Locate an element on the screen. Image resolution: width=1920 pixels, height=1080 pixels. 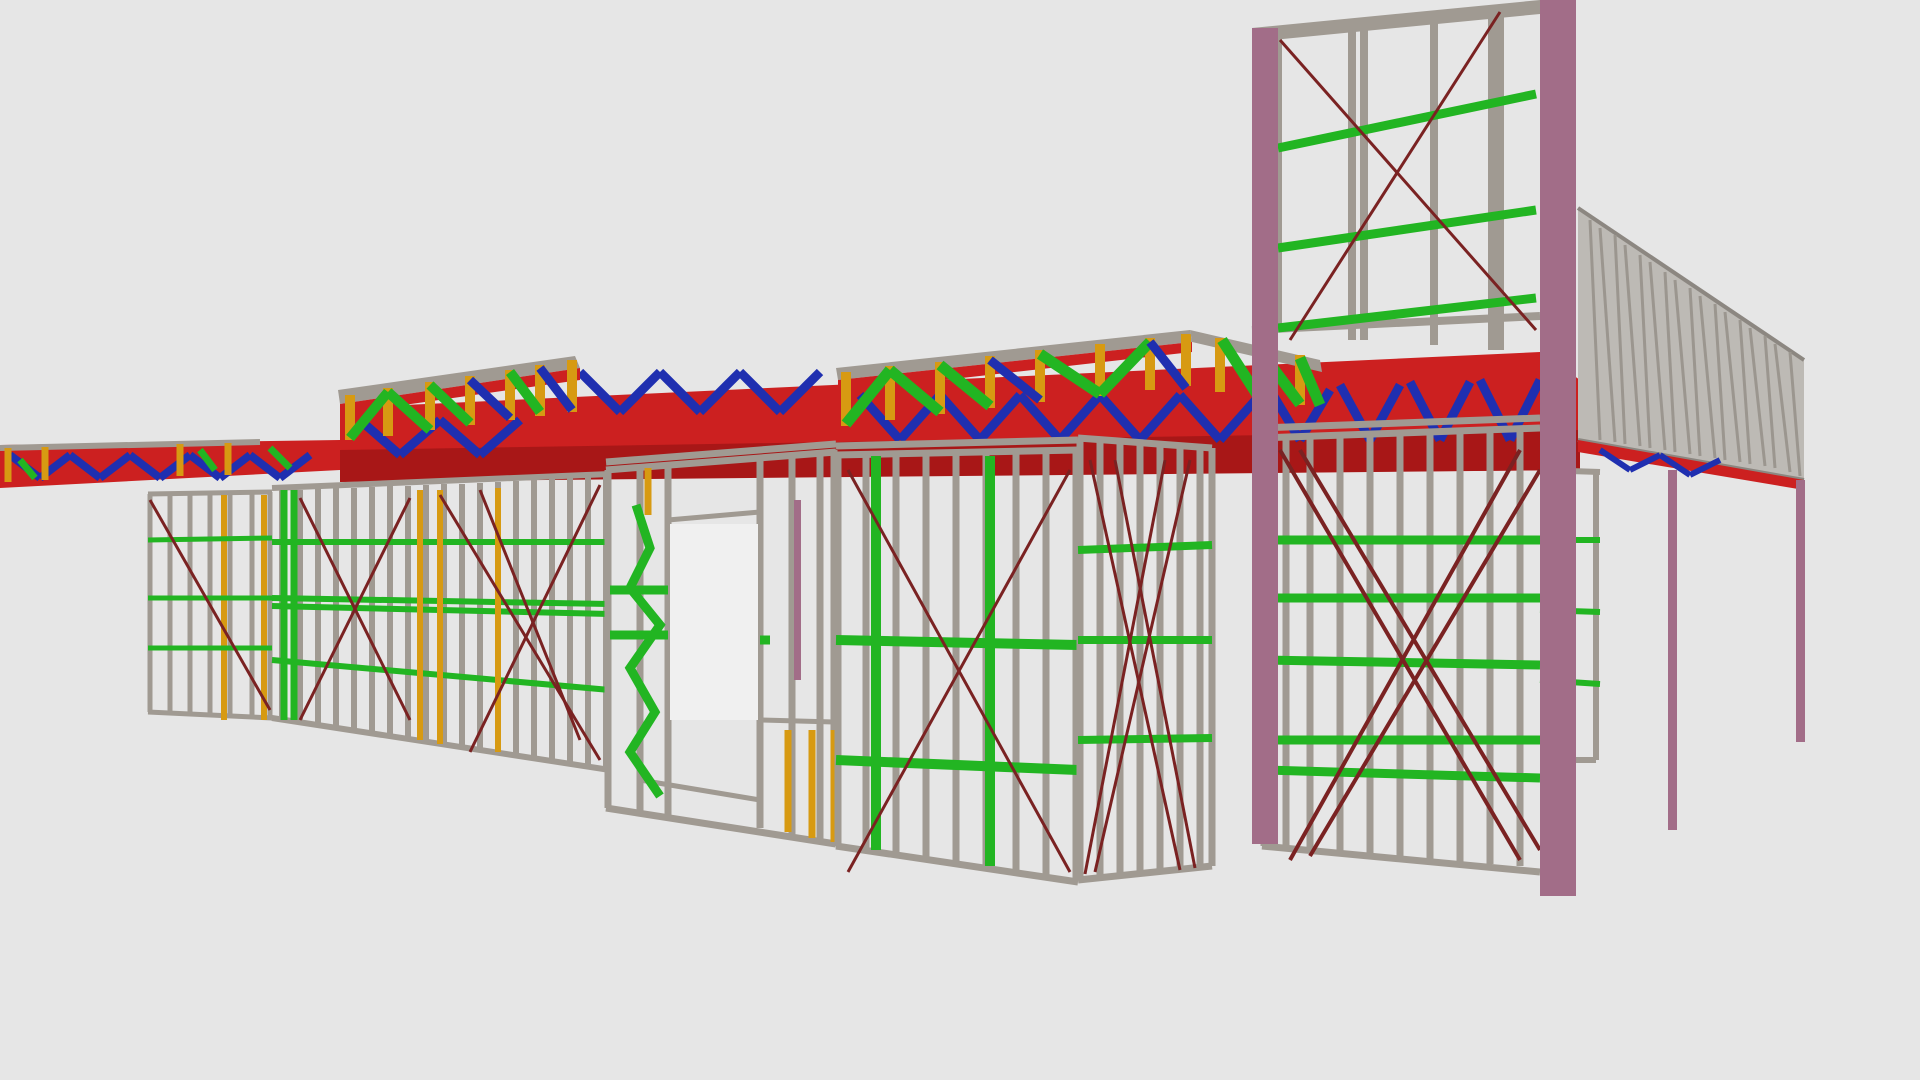
door-opening is located at coordinates (714, 622).